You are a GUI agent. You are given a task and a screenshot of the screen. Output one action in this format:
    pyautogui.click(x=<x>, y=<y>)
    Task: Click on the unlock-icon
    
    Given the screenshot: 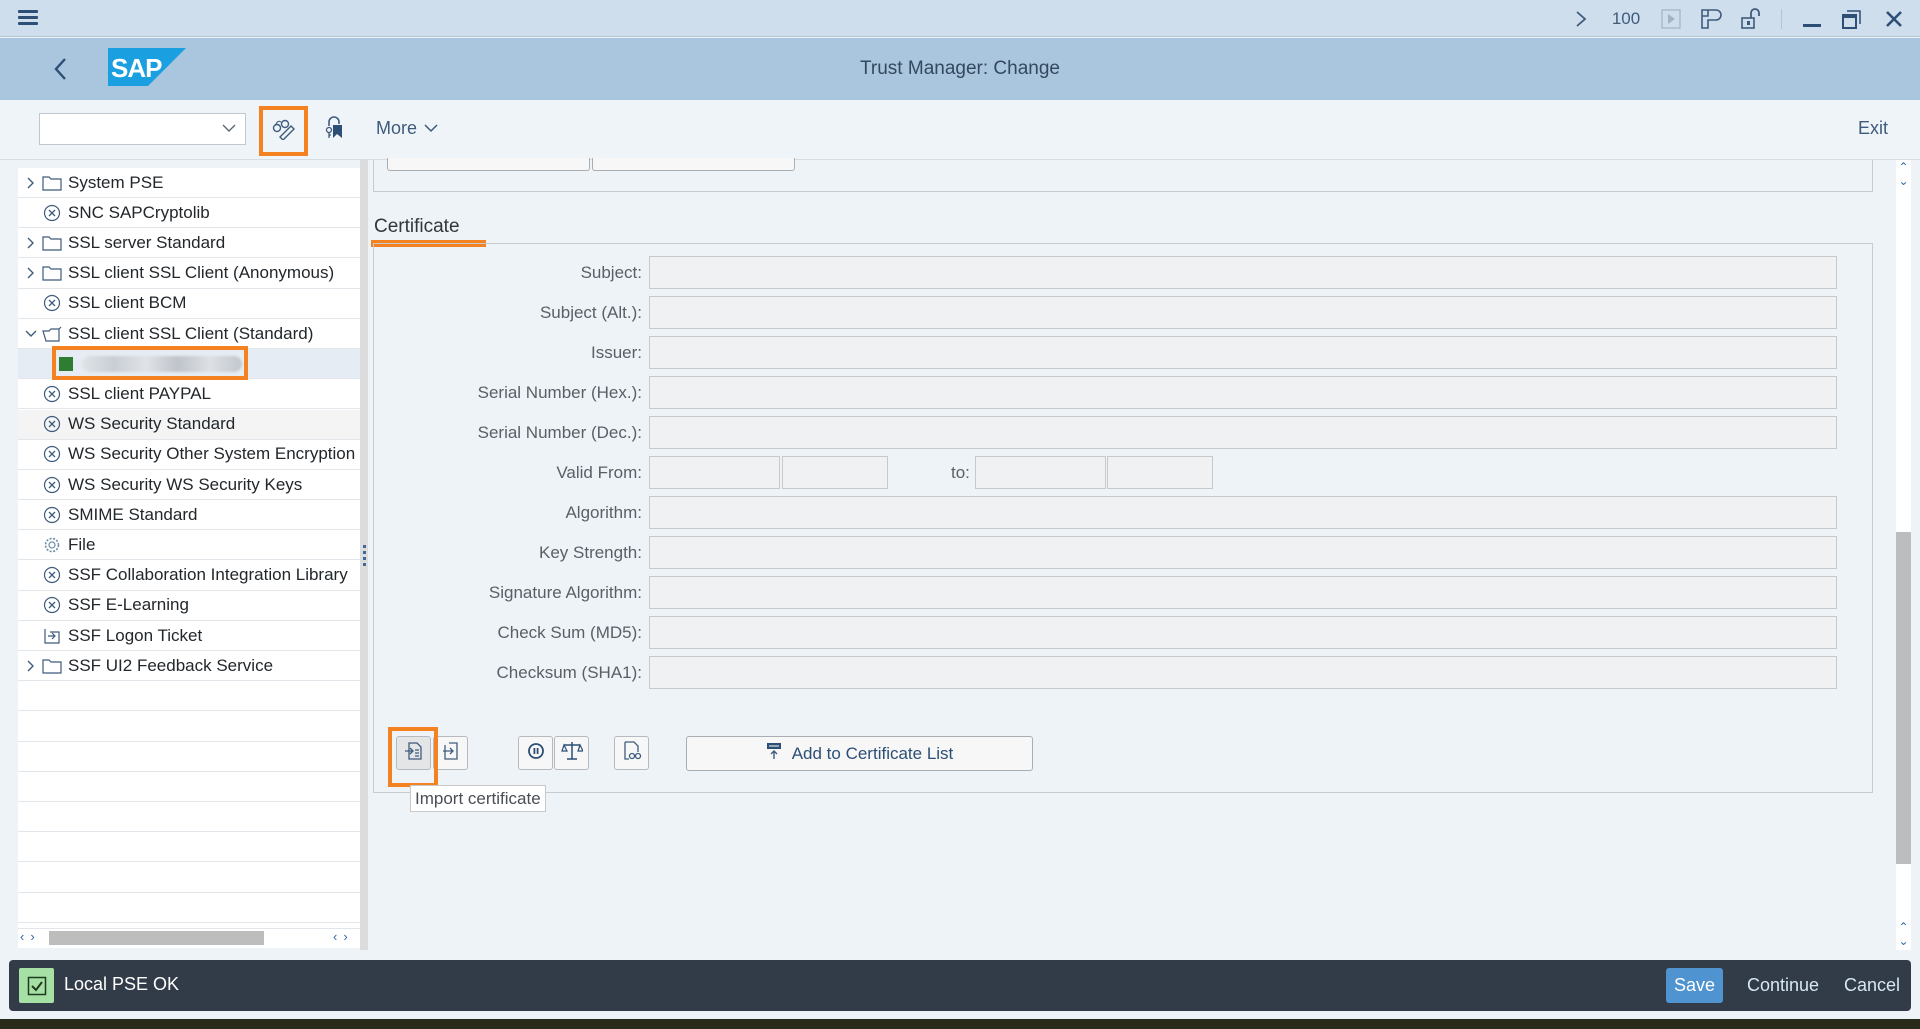 What is the action you would take?
    pyautogui.click(x=1751, y=18)
    